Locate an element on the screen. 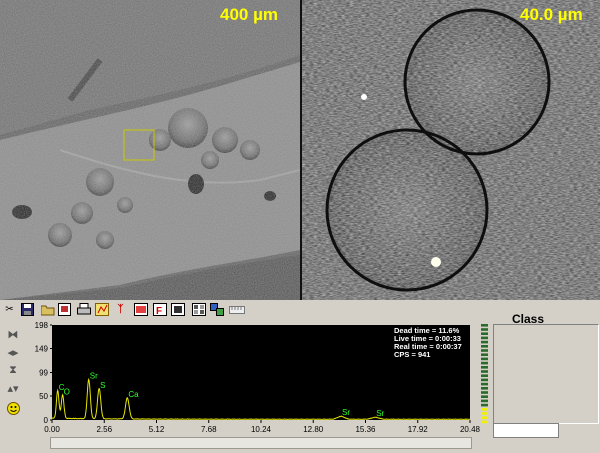  scale-label-right: 40.0 µm is located at coordinates (551, 14).